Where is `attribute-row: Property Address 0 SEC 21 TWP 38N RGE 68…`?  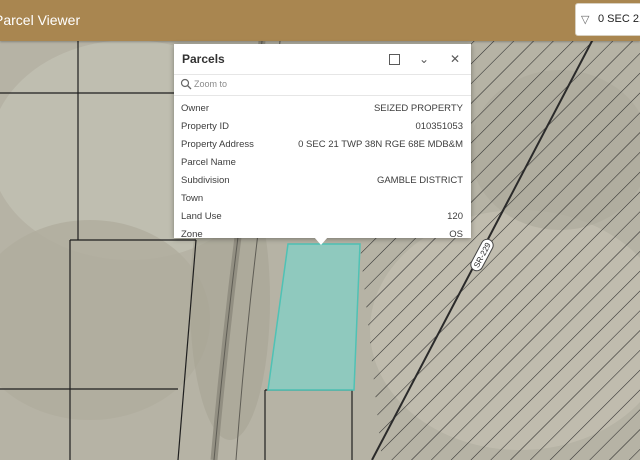 attribute-row: Property Address 0 SEC 21 TWP 38N RGE 68… is located at coordinates (322, 145).